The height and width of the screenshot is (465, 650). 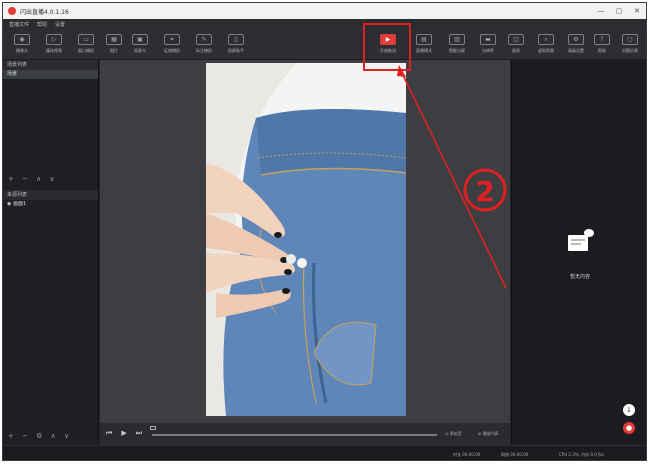 I want to click on annotation-number: 2, so click(x=484, y=191).